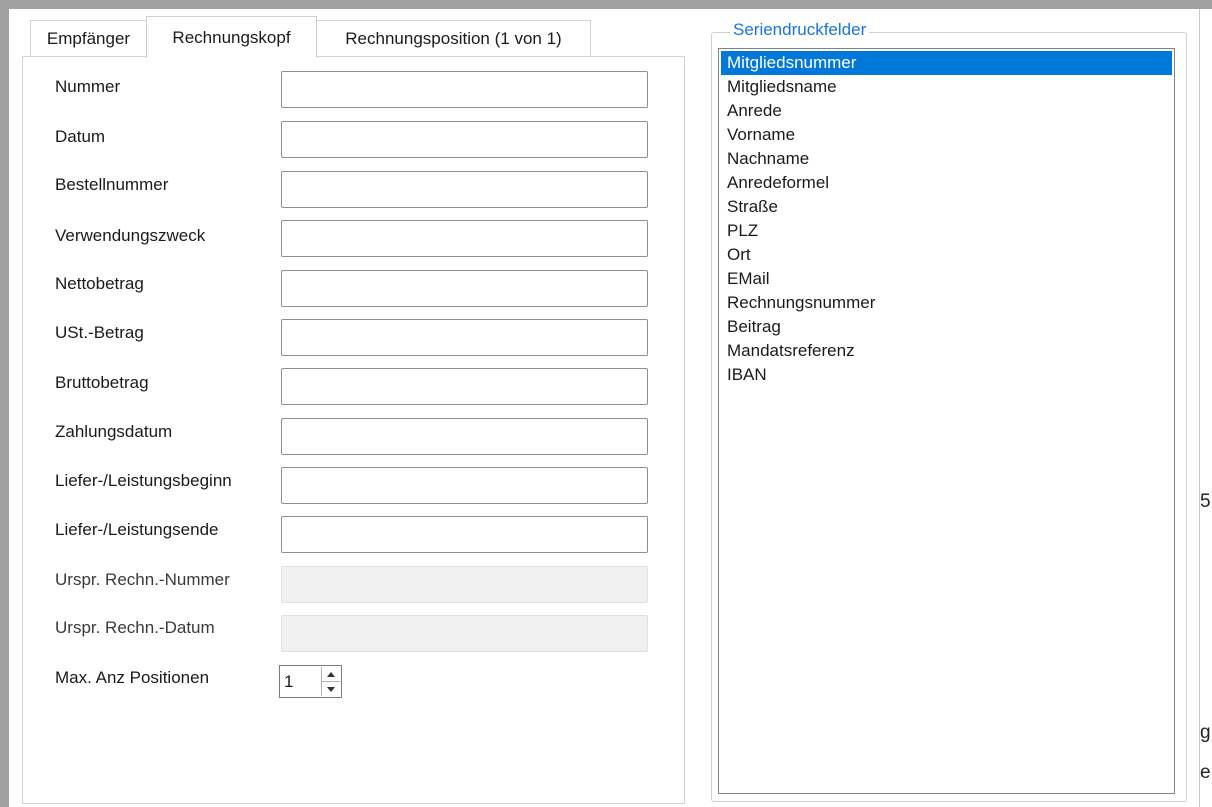 This screenshot has width=1212, height=807. What do you see at coordinates (946, 135) in the screenshot?
I see `list-item: Vorname` at bounding box center [946, 135].